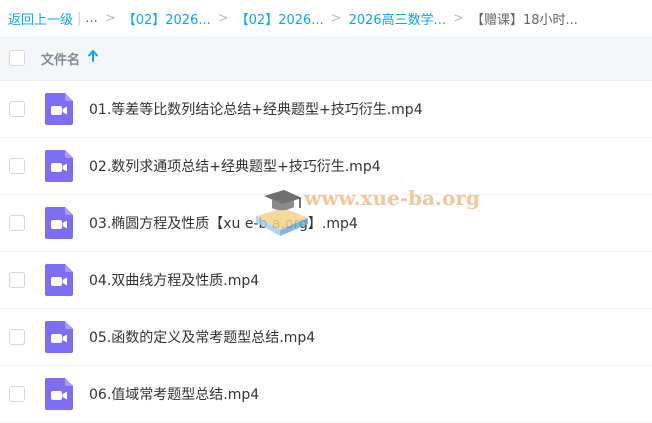 This screenshot has height=423, width=652. Describe the element at coordinates (174, 394) in the screenshot. I see `file-name: 06.值域常考题型总结.mp4` at that location.